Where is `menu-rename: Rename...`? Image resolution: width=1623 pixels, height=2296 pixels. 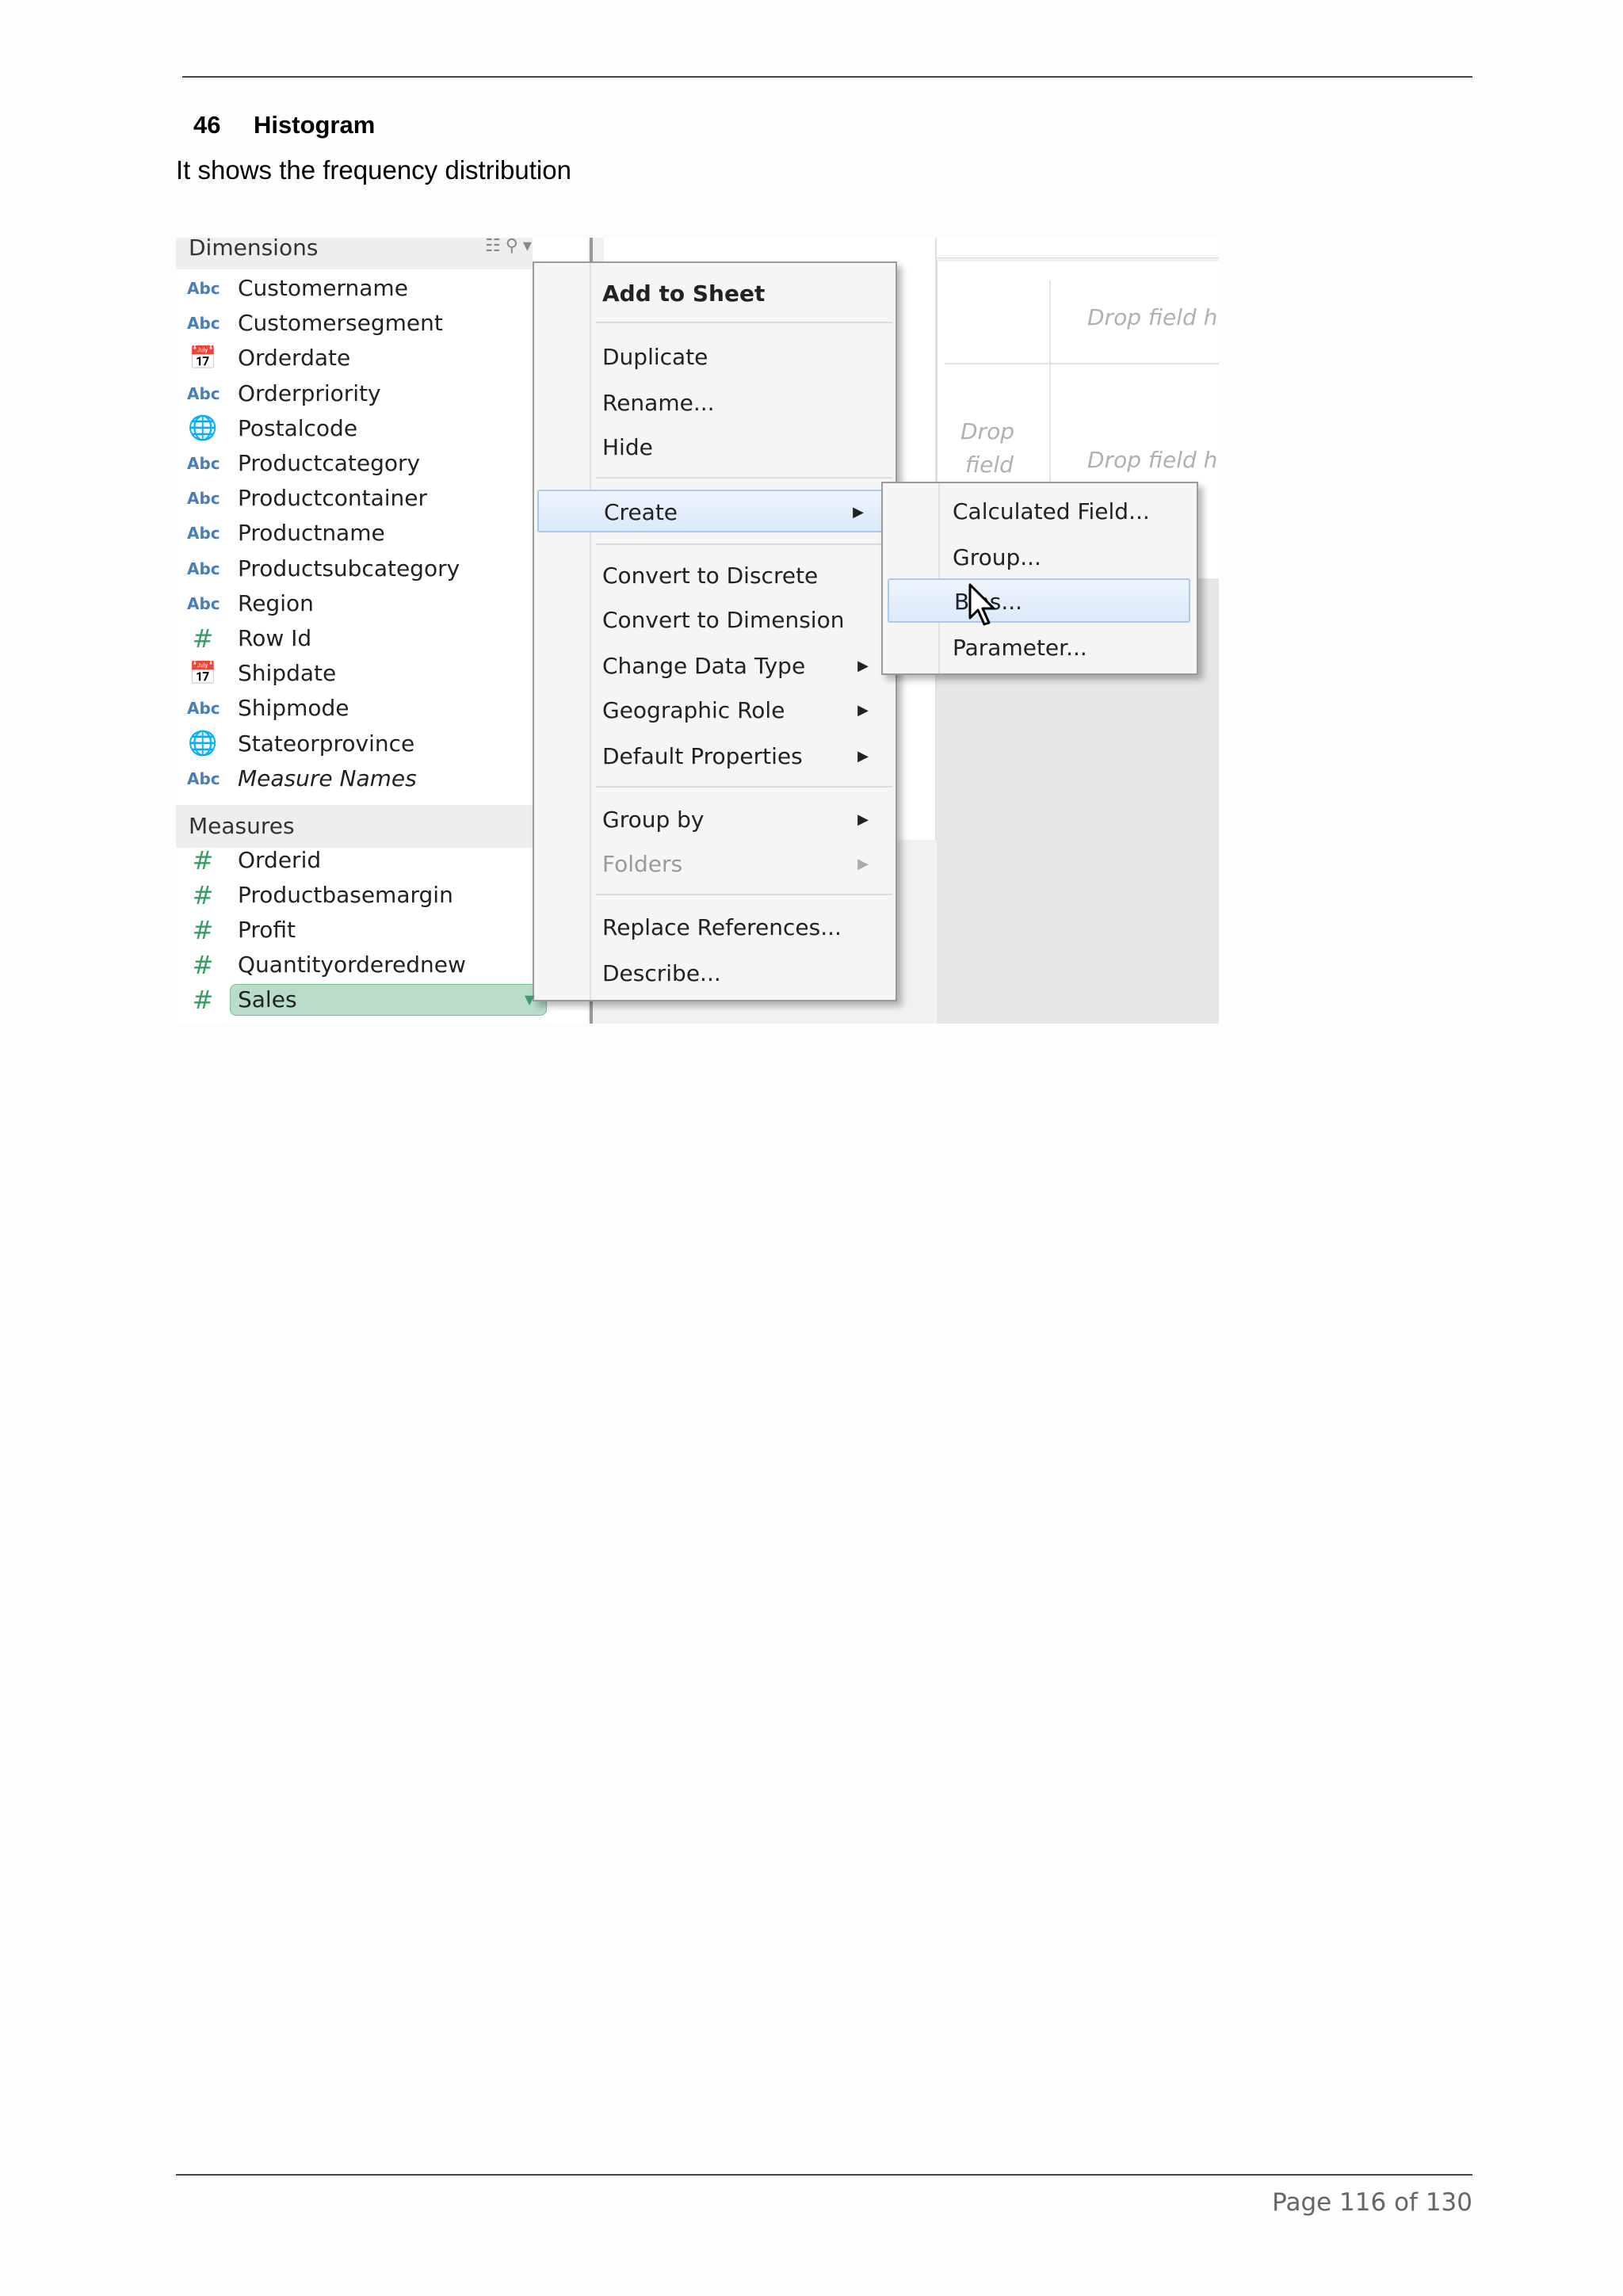
menu-rename: Rename... is located at coordinates (715, 403).